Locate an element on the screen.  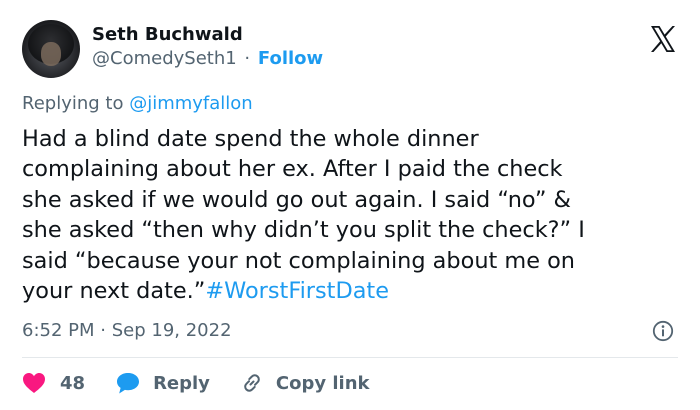
reply-context-prefix: Replying to is located at coordinates (76, 103).